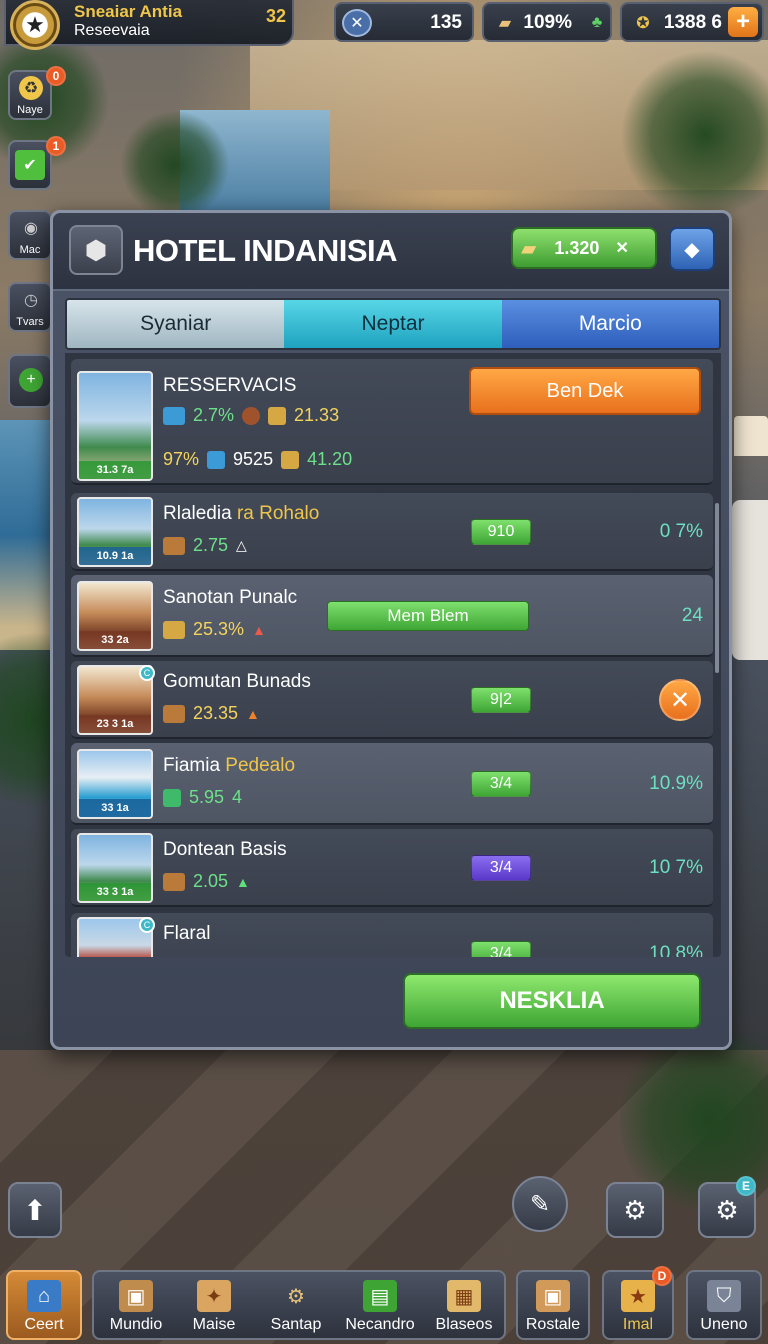 The image size is (768, 1344). What do you see at coordinates (662, 1276) in the screenshot?
I see `notification-badge: D` at bounding box center [662, 1276].